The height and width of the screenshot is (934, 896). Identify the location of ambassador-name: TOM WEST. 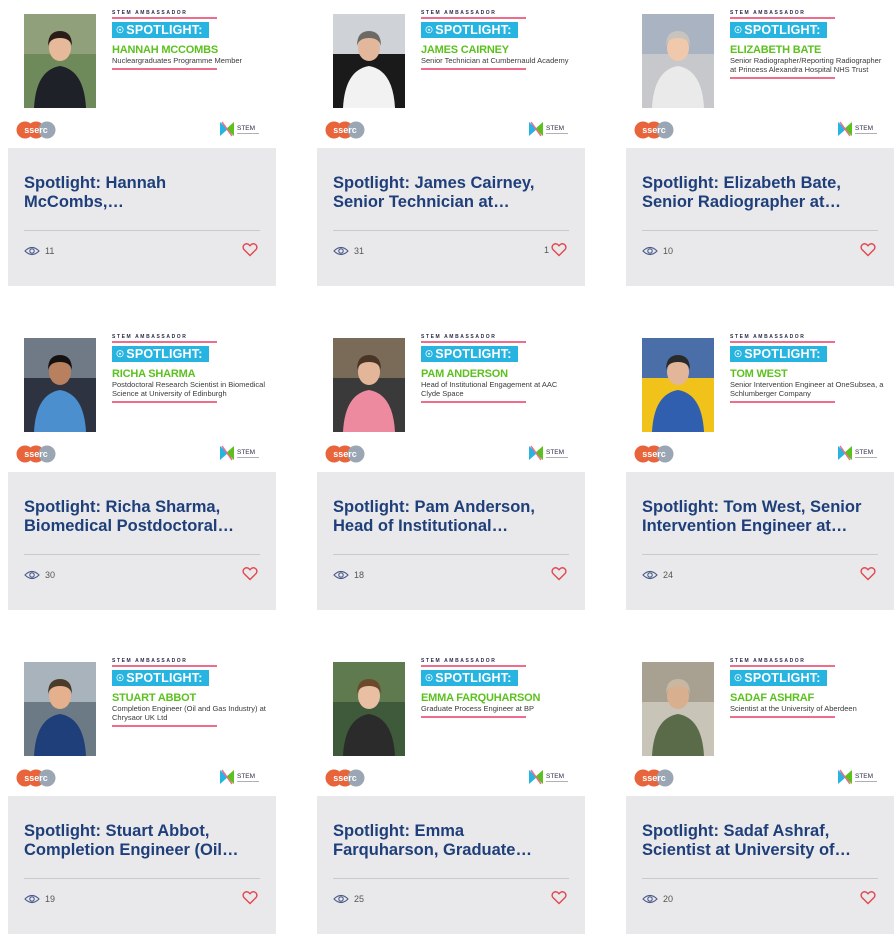
(759, 374).